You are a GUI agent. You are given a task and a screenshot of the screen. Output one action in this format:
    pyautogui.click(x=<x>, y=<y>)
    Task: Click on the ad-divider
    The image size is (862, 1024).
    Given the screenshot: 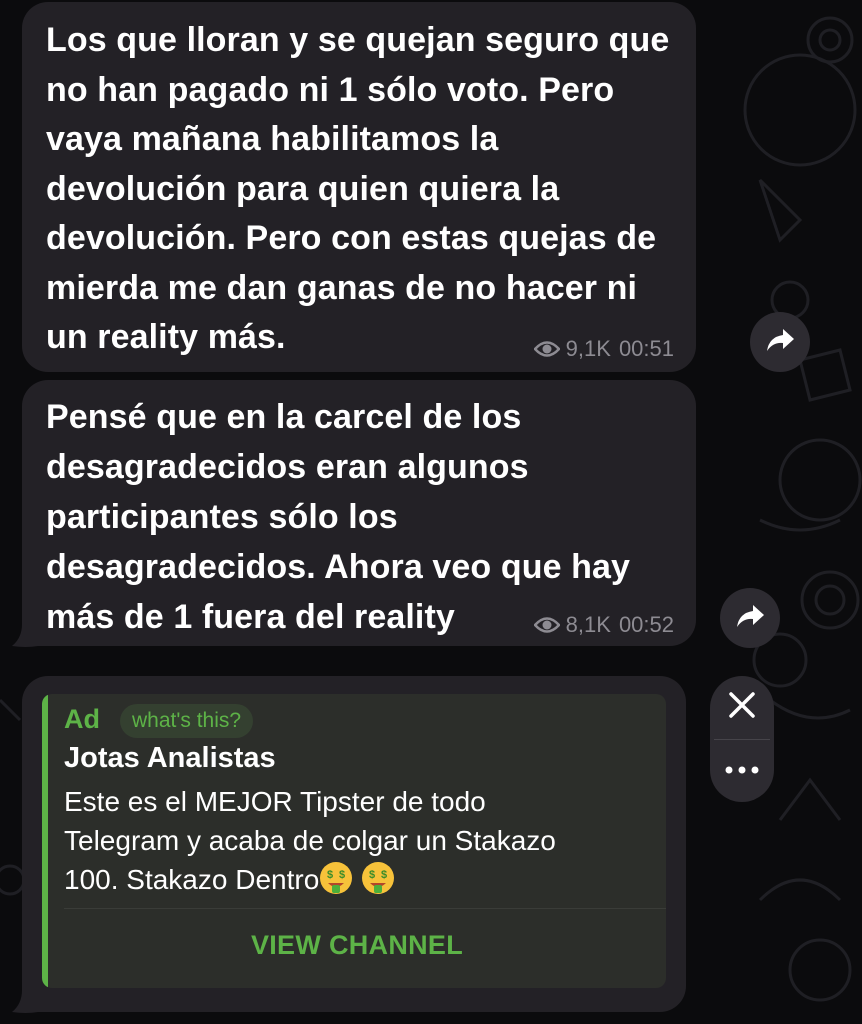 What is the action you would take?
    pyautogui.click(x=365, y=908)
    